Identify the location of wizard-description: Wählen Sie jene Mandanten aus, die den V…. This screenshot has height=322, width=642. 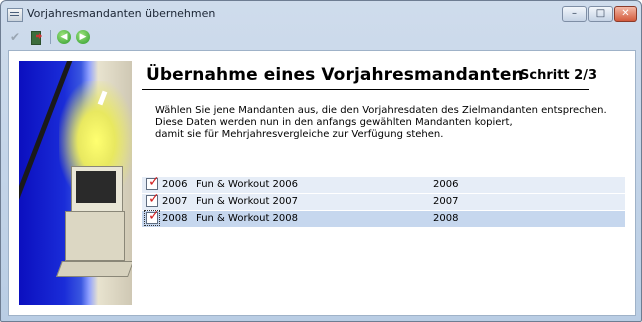
(381, 122).